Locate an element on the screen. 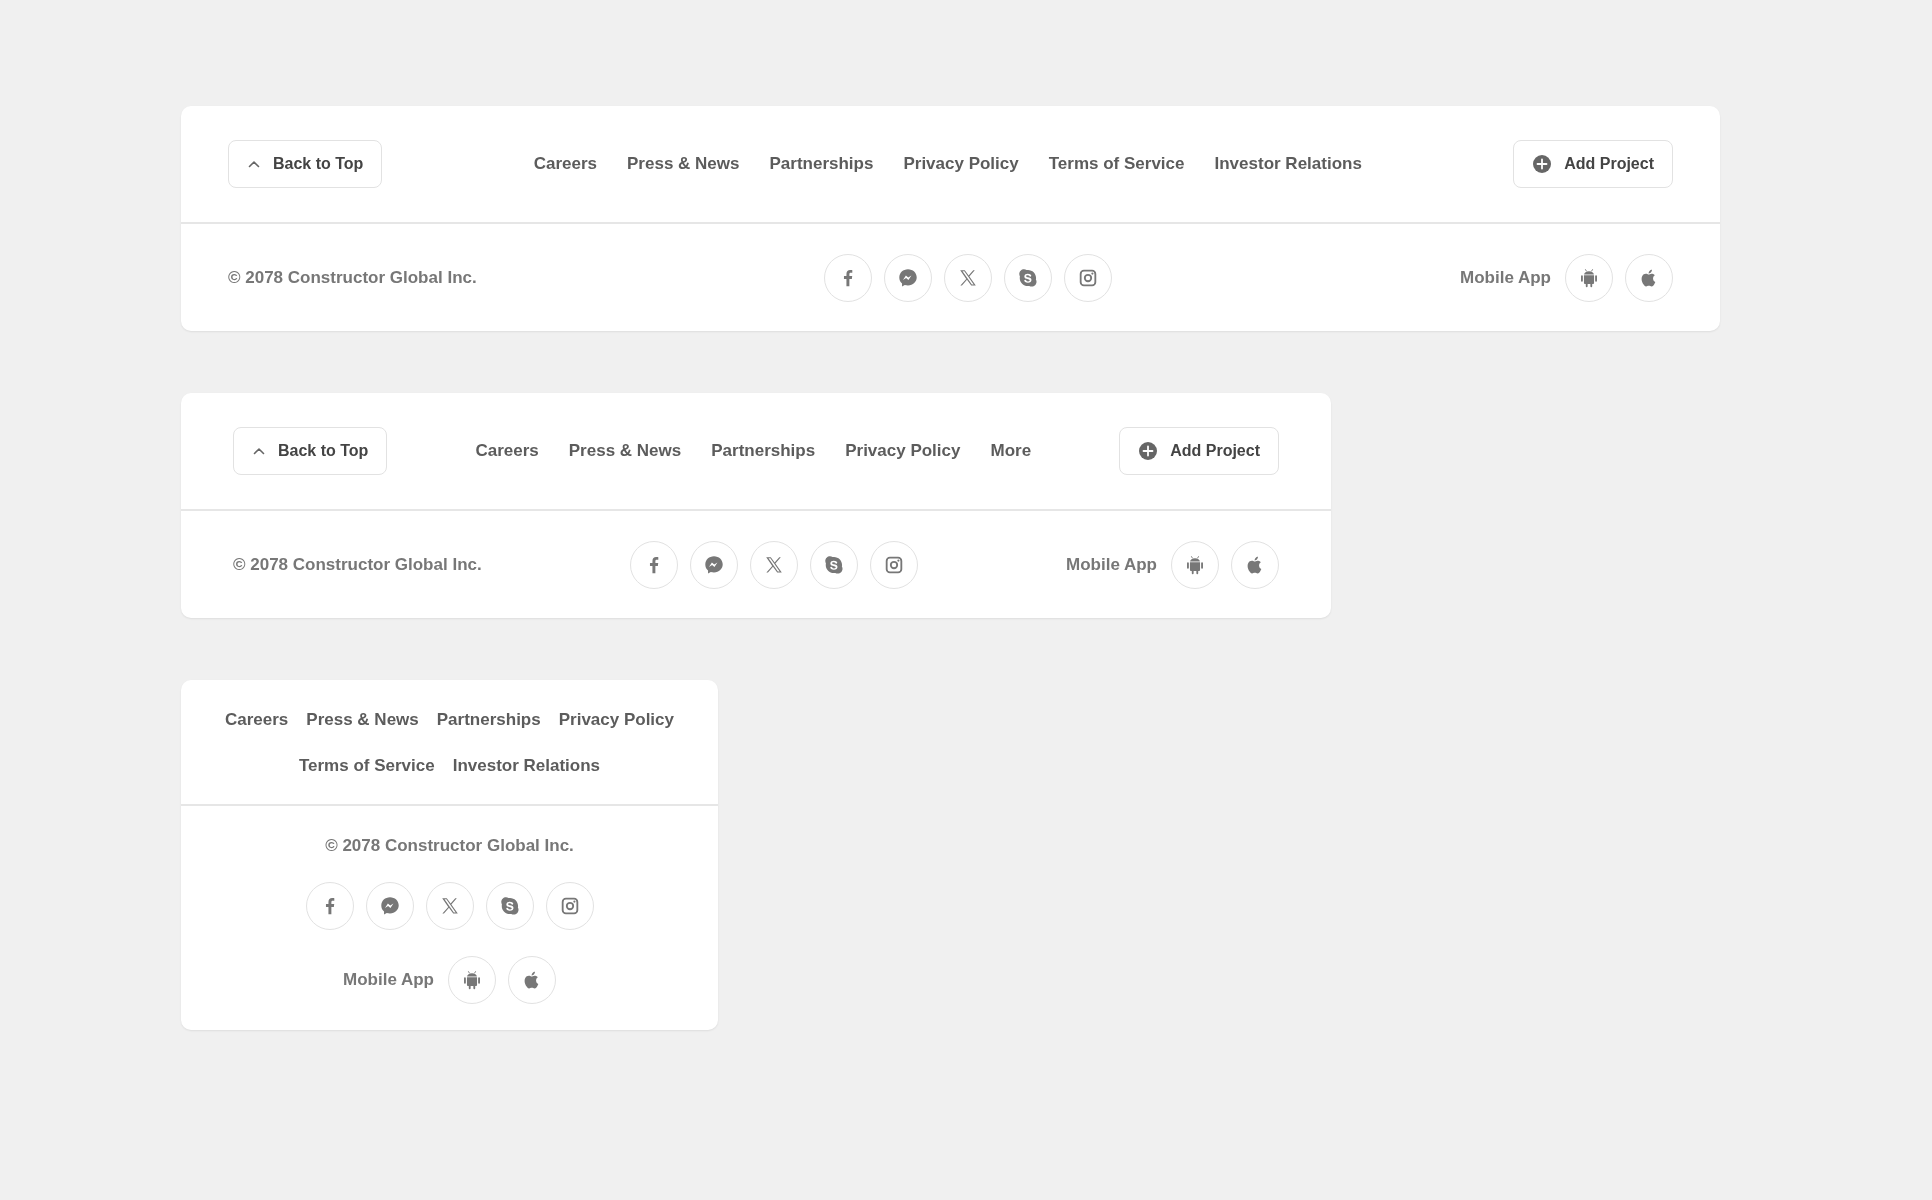 The image size is (1932, 1200). facebook-button is located at coordinates (329, 906).